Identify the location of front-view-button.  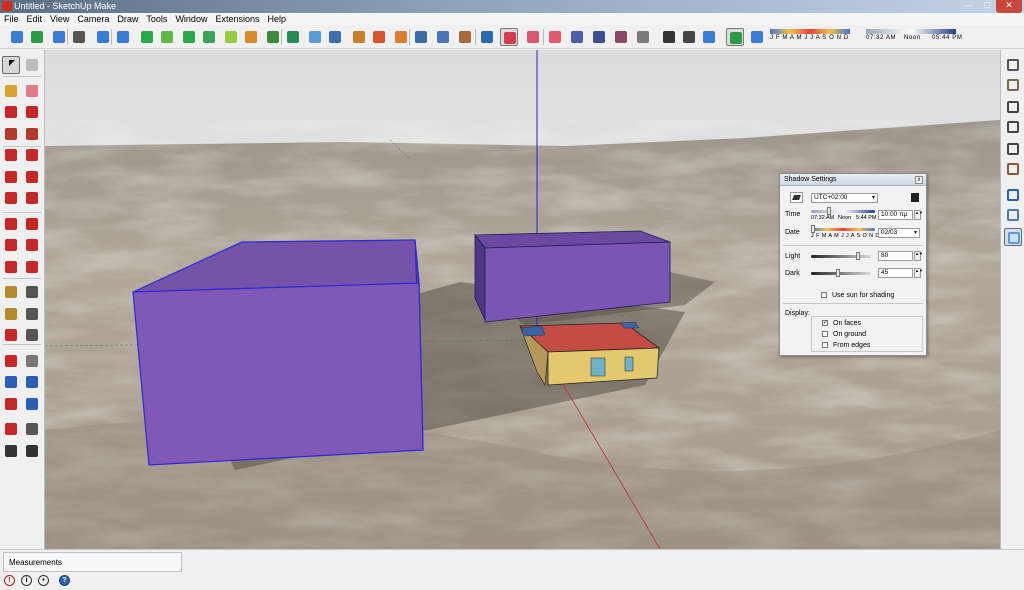
(1013, 107).